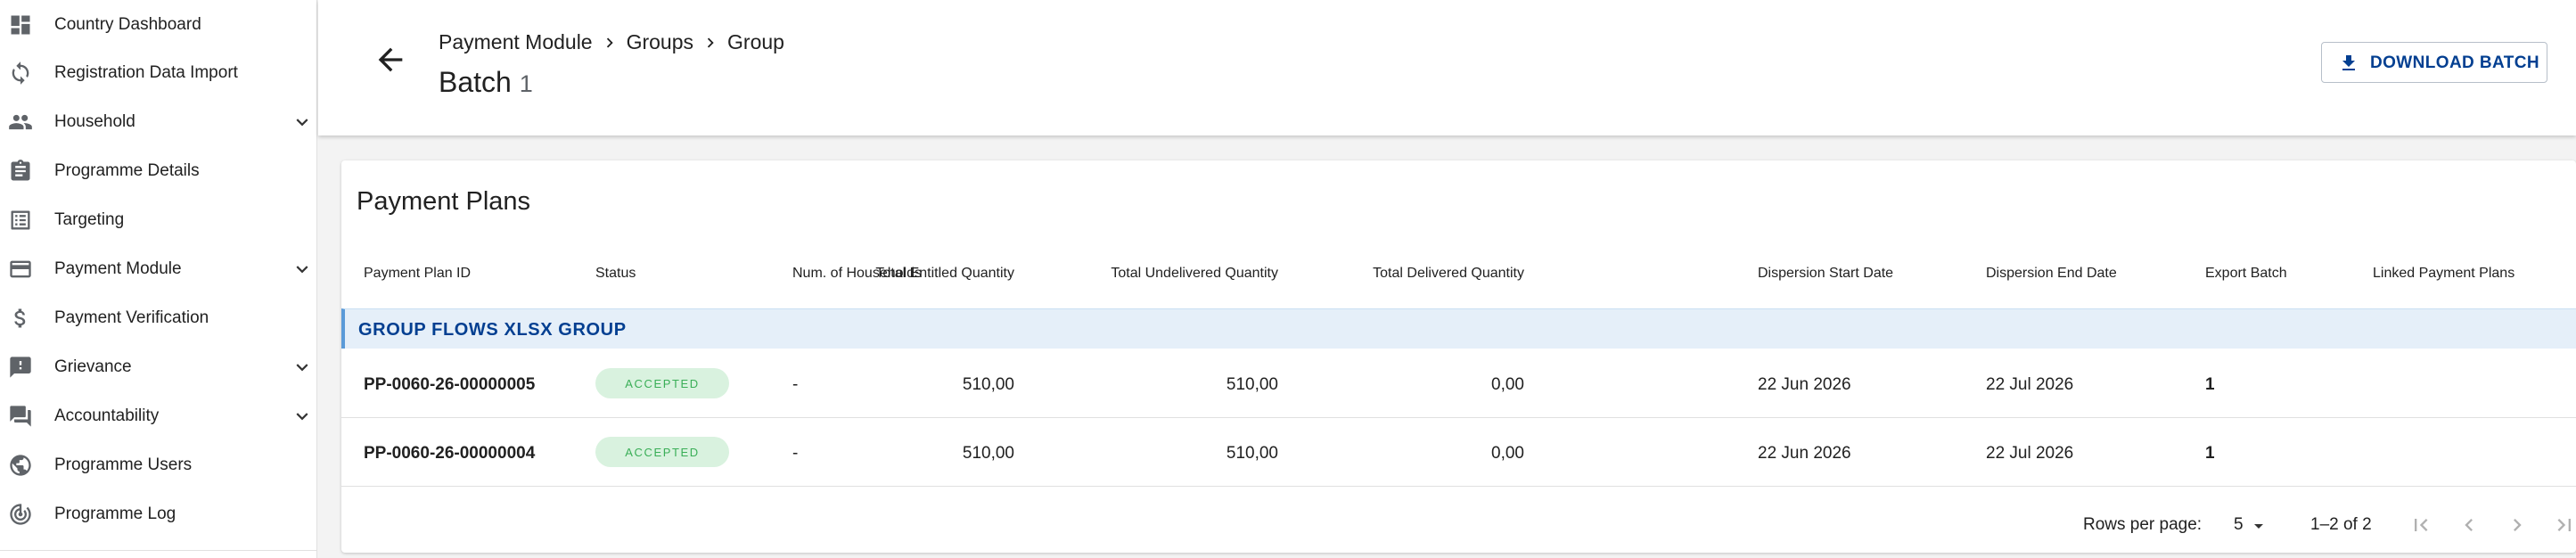 This screenshot has height=558, width=2576. Describe the element at coordinates (127, 170) in the screenshot. I see `sidebar-item-label: Programme Details` at that location.